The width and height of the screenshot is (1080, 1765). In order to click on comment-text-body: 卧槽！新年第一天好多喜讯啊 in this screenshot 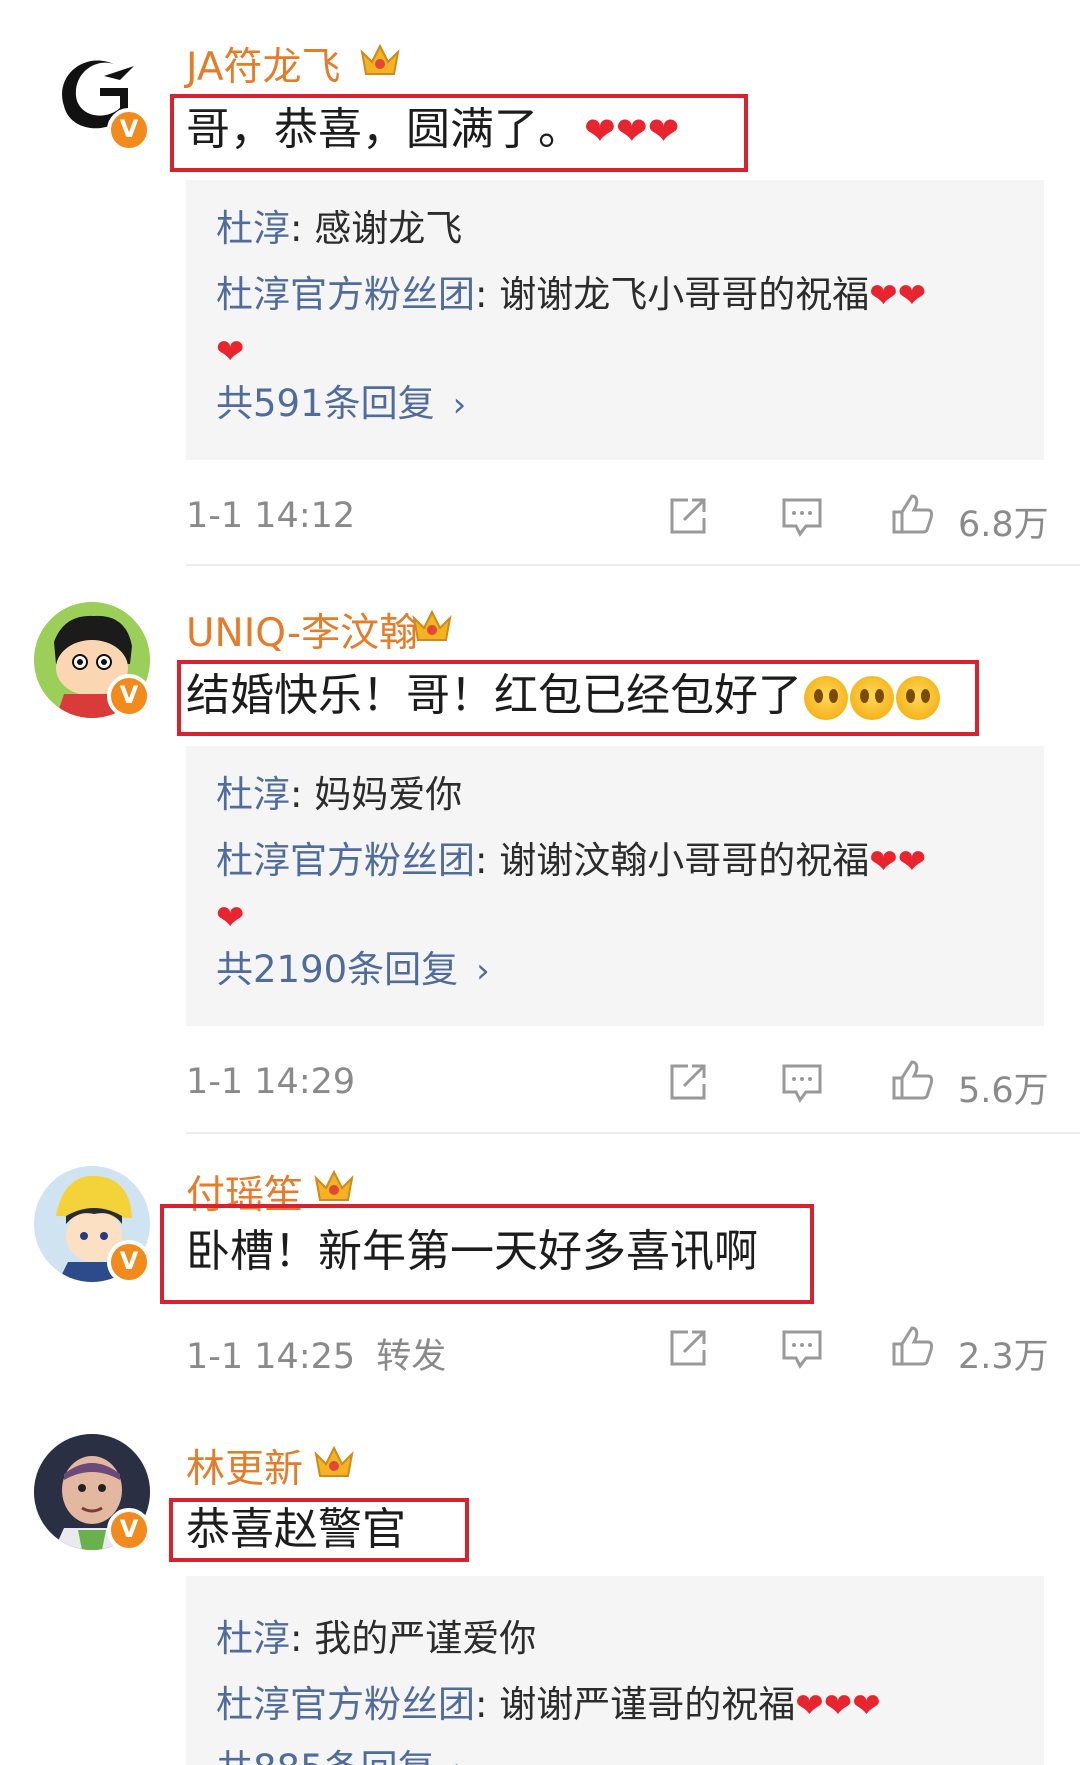, I will do `click(472, 1251)`.